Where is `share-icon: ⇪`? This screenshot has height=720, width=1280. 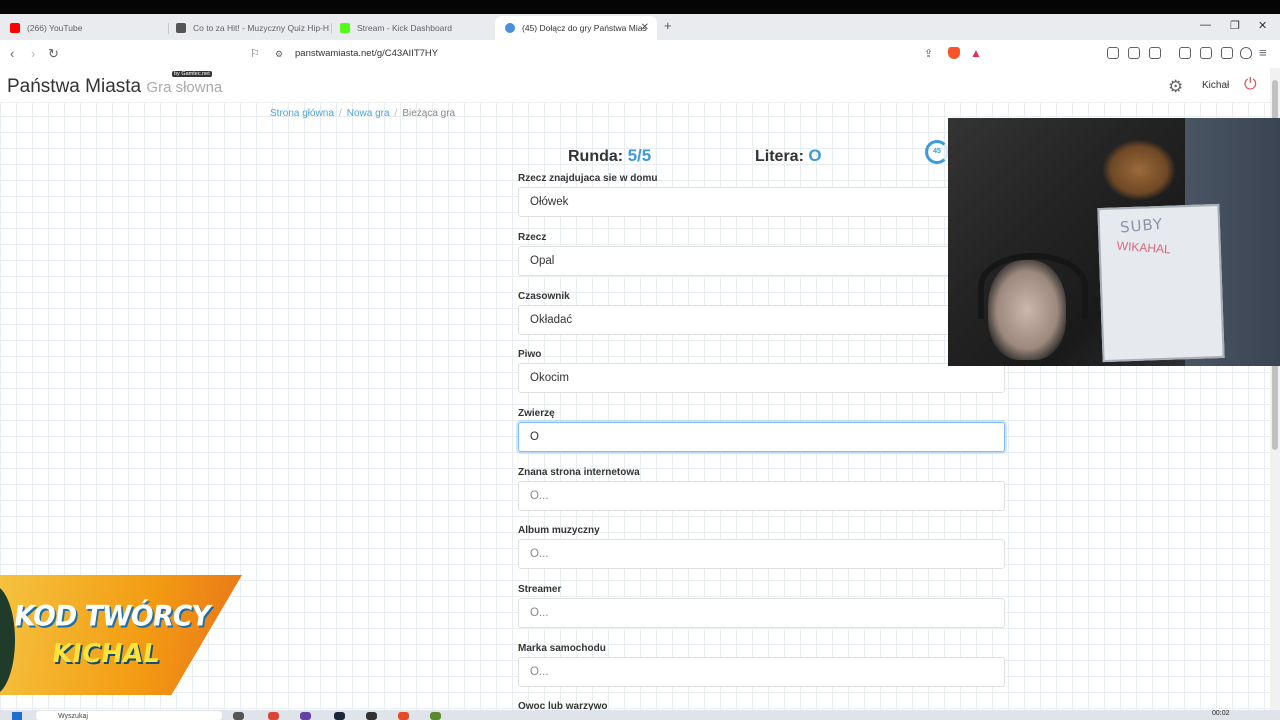 share-icon: ⇪ is located at coordinates (928, 53).